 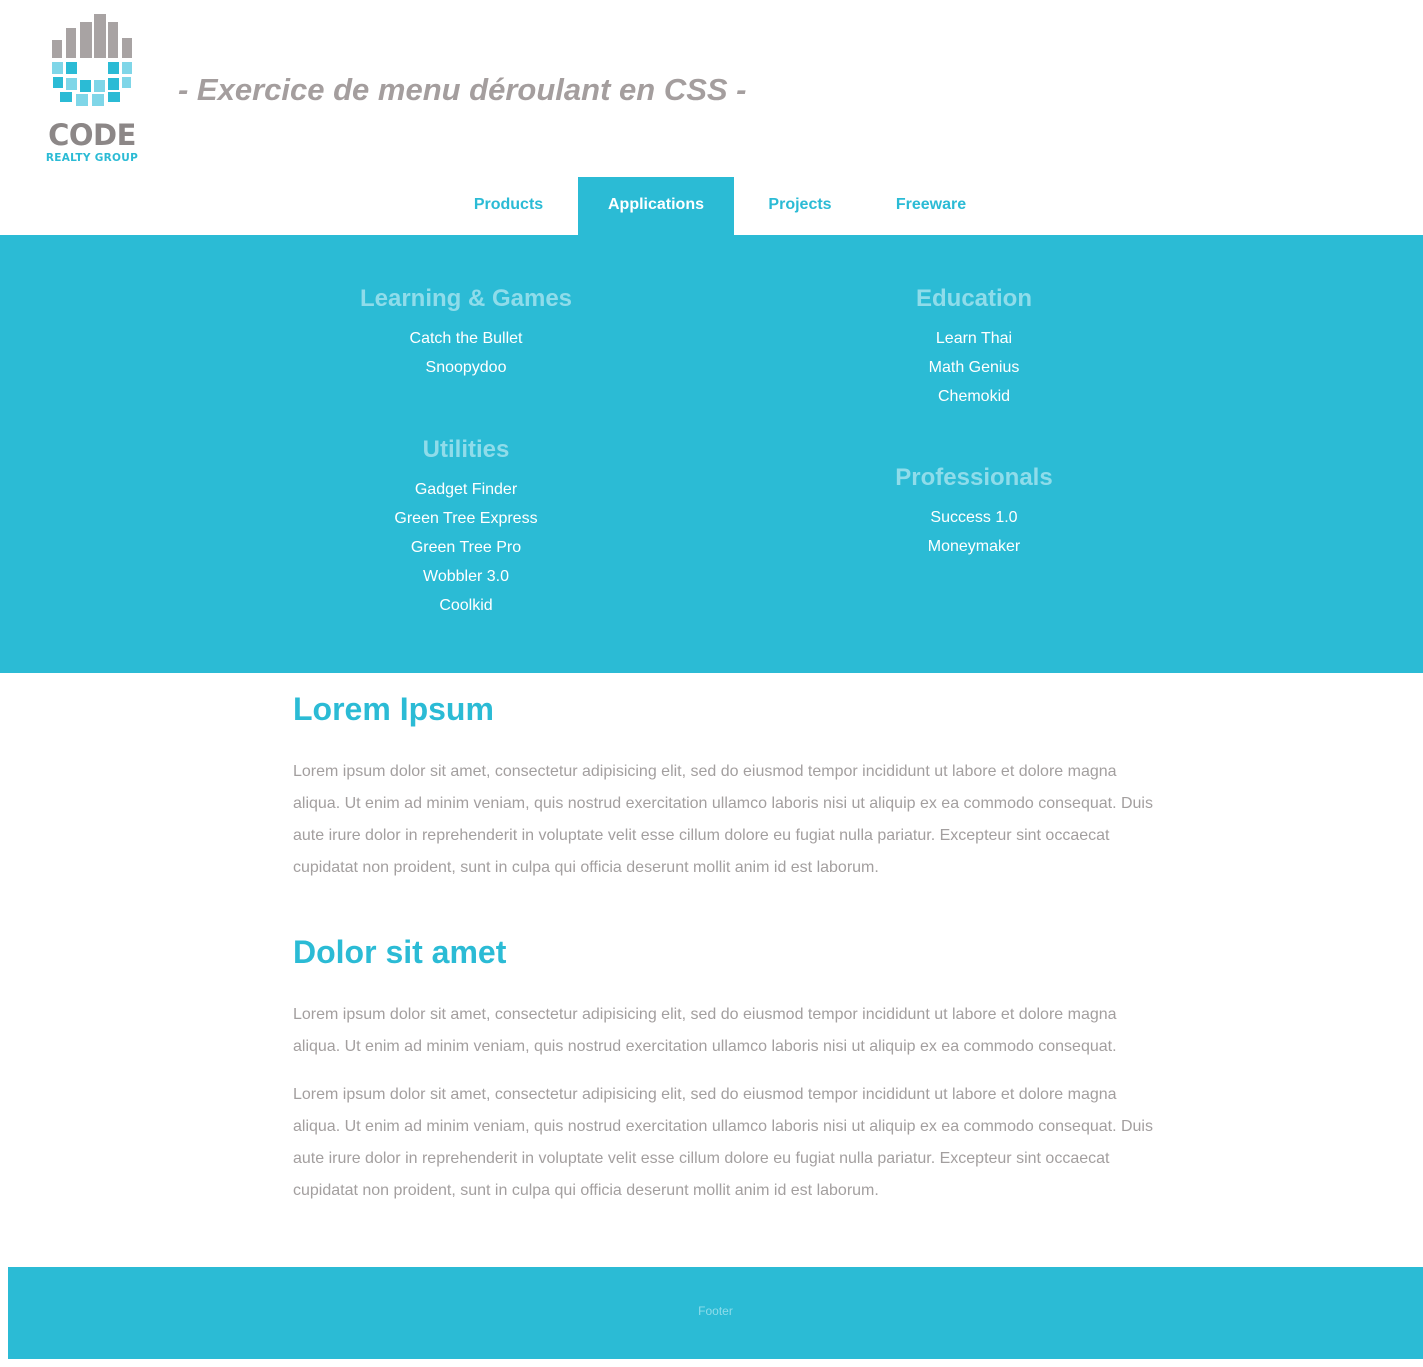 What do you see at coordinates (656, 206) in the screenshot?
I see `nav-item-applications: Applications` at bounding box center [656, 206].